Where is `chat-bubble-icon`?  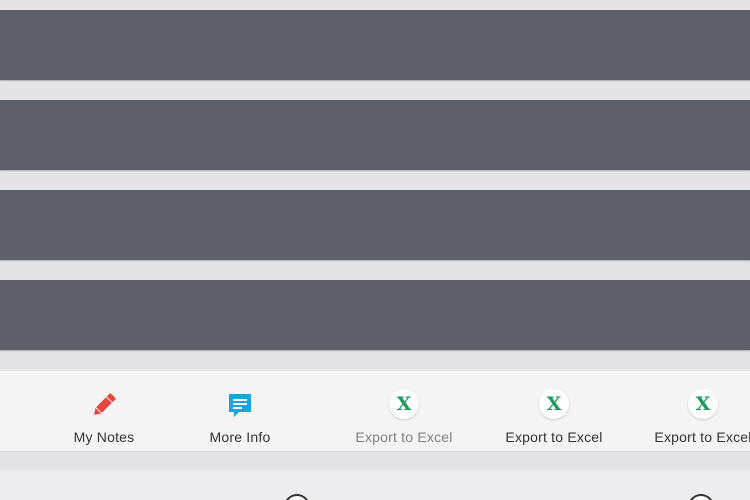
chat-bubble-icon is located at coordinates (240, 405).